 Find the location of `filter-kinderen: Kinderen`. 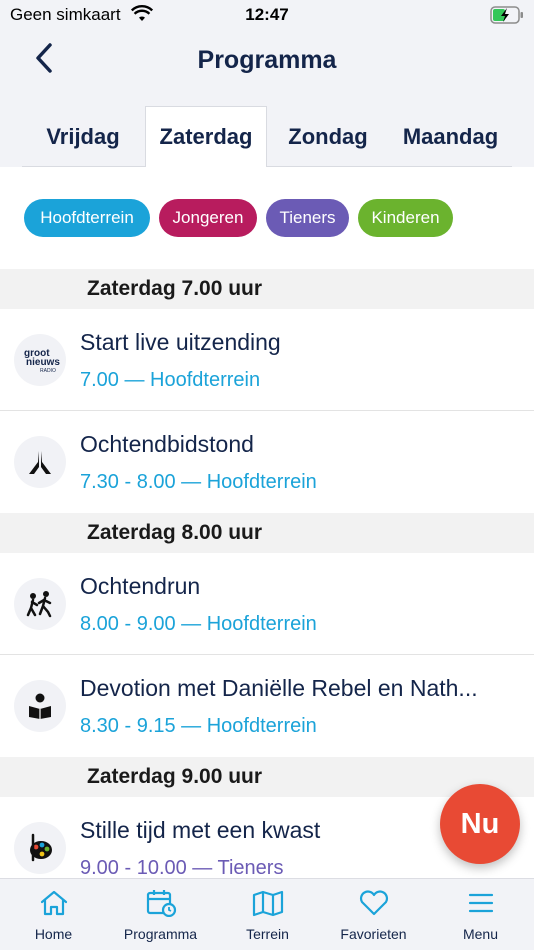

filter-kinderen: Kinderen is located at coordinates (405, 218).